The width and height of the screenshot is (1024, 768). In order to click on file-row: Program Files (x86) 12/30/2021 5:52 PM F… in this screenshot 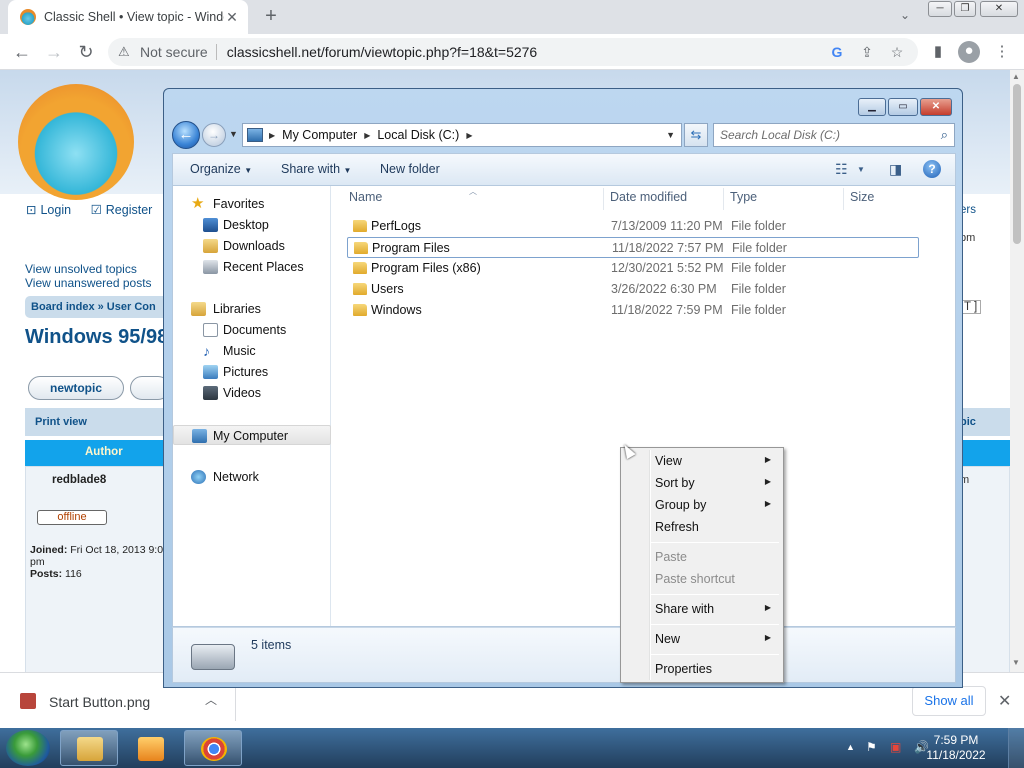, I will do `click(633, 268)`.